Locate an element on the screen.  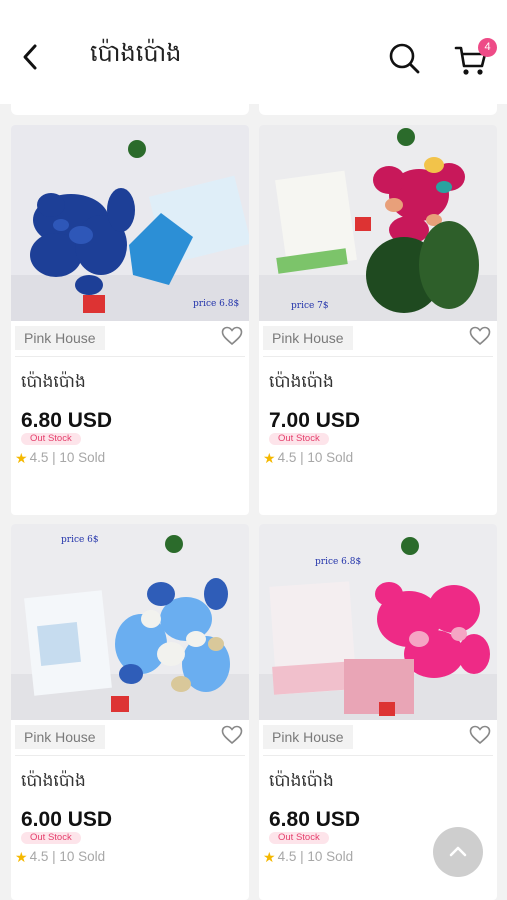
scroll-to-top-button is located at coordinates (458, 852).